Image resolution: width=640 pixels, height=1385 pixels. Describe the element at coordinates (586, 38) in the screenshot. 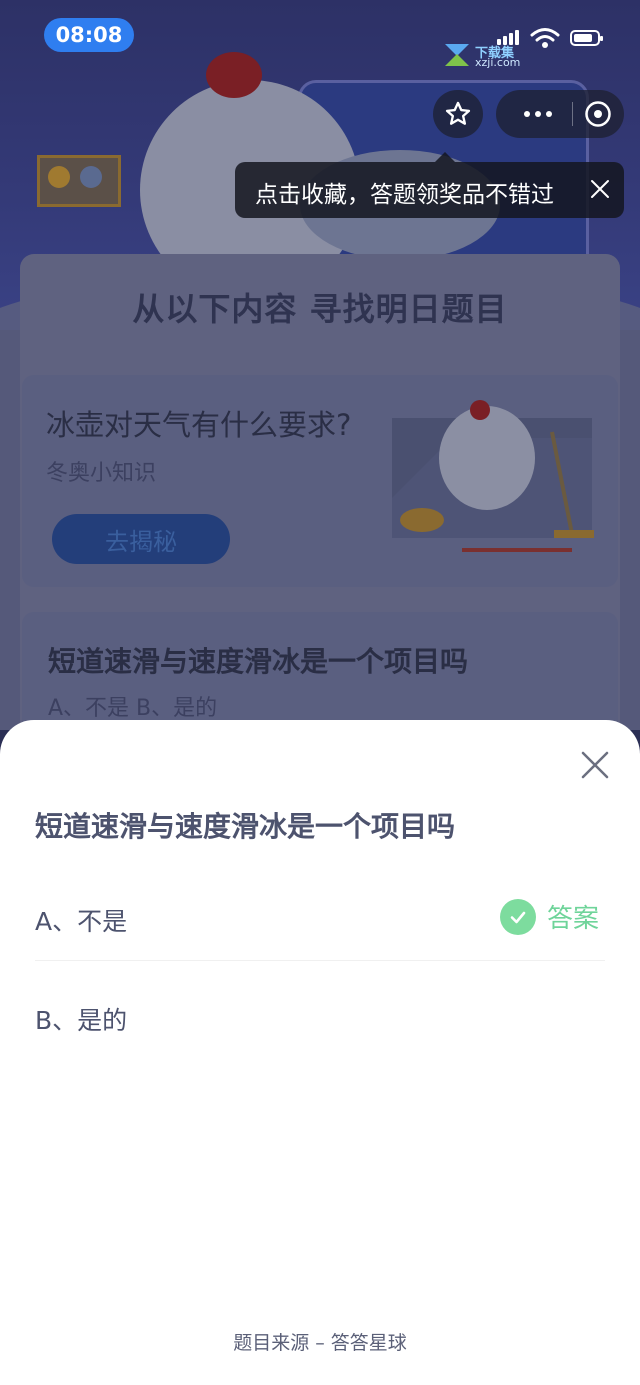

I see `battery-icon` at that location.